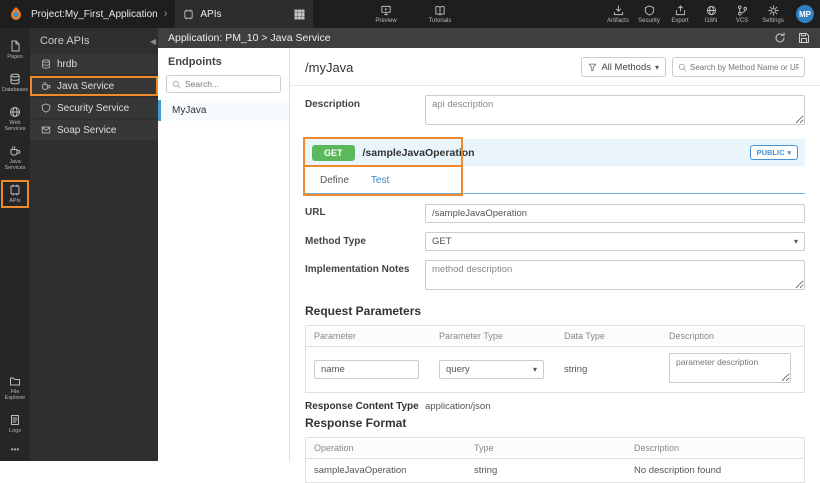 Image resolution: width=820 pixels, height=483 pixels. What do you see at coordinates (386, 10) in the screenshot?
I see `preview-icon` at bounding box center [386, 10].